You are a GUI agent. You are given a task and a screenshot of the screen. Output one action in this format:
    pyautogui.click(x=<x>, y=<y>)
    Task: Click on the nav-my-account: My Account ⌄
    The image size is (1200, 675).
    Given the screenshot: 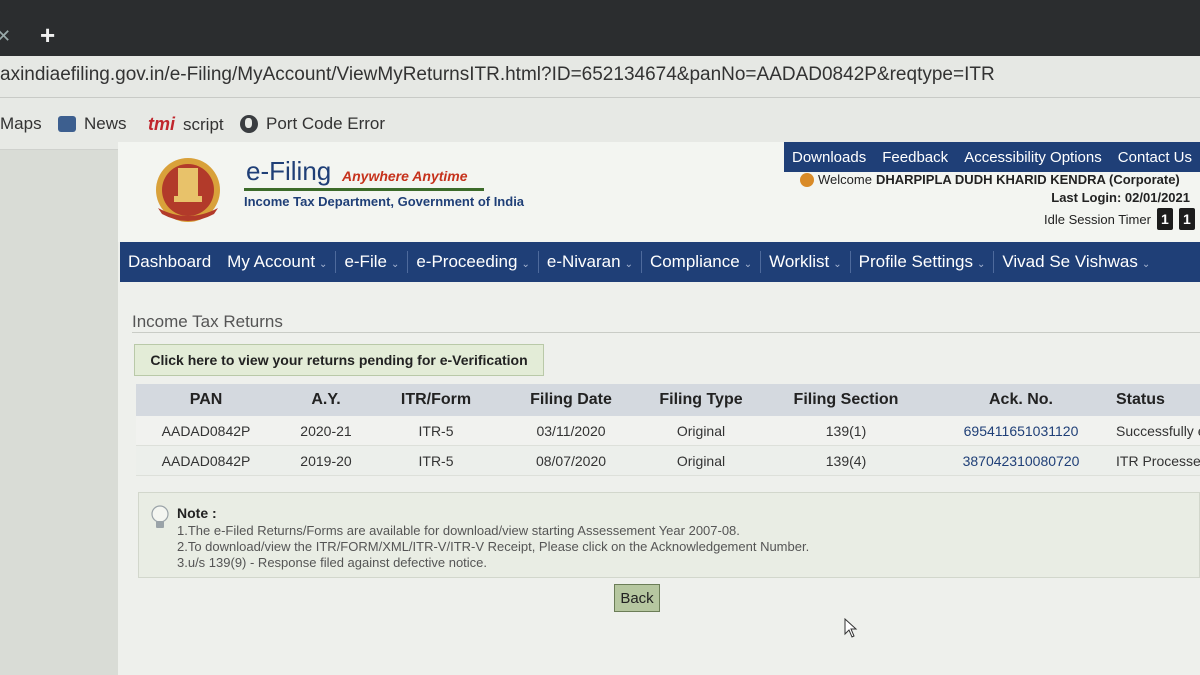 What is the action you would take?
    pyautogui.click(x=277, y=262)
    